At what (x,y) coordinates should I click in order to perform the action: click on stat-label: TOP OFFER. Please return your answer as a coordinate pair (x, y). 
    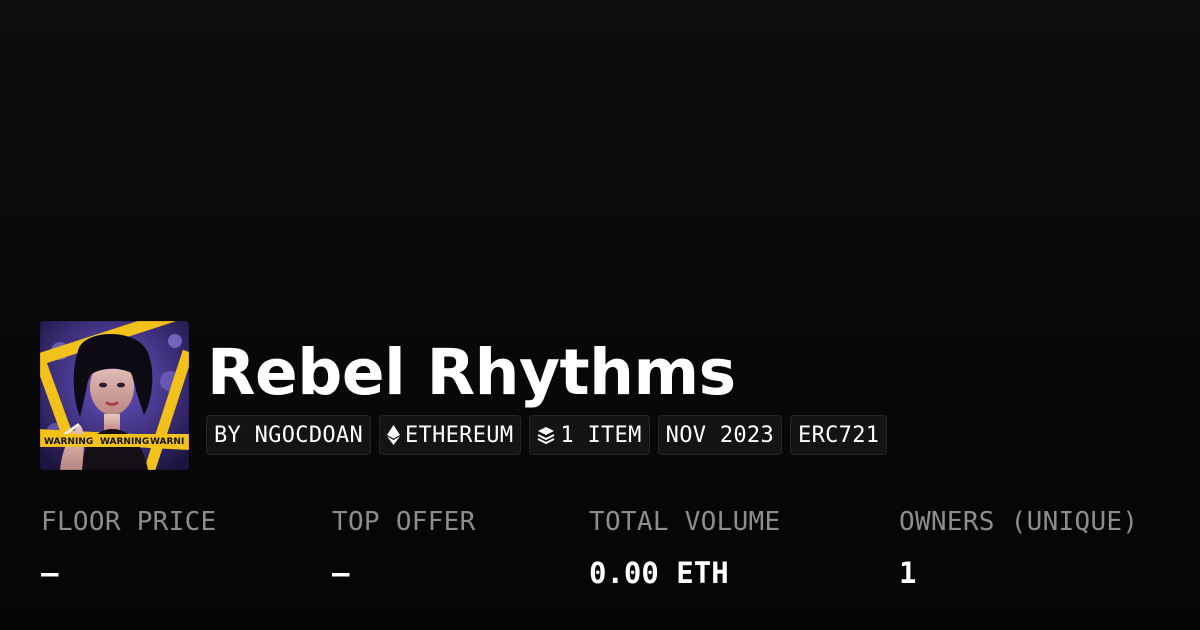
    Looking at the image, I should click on (404, 522).